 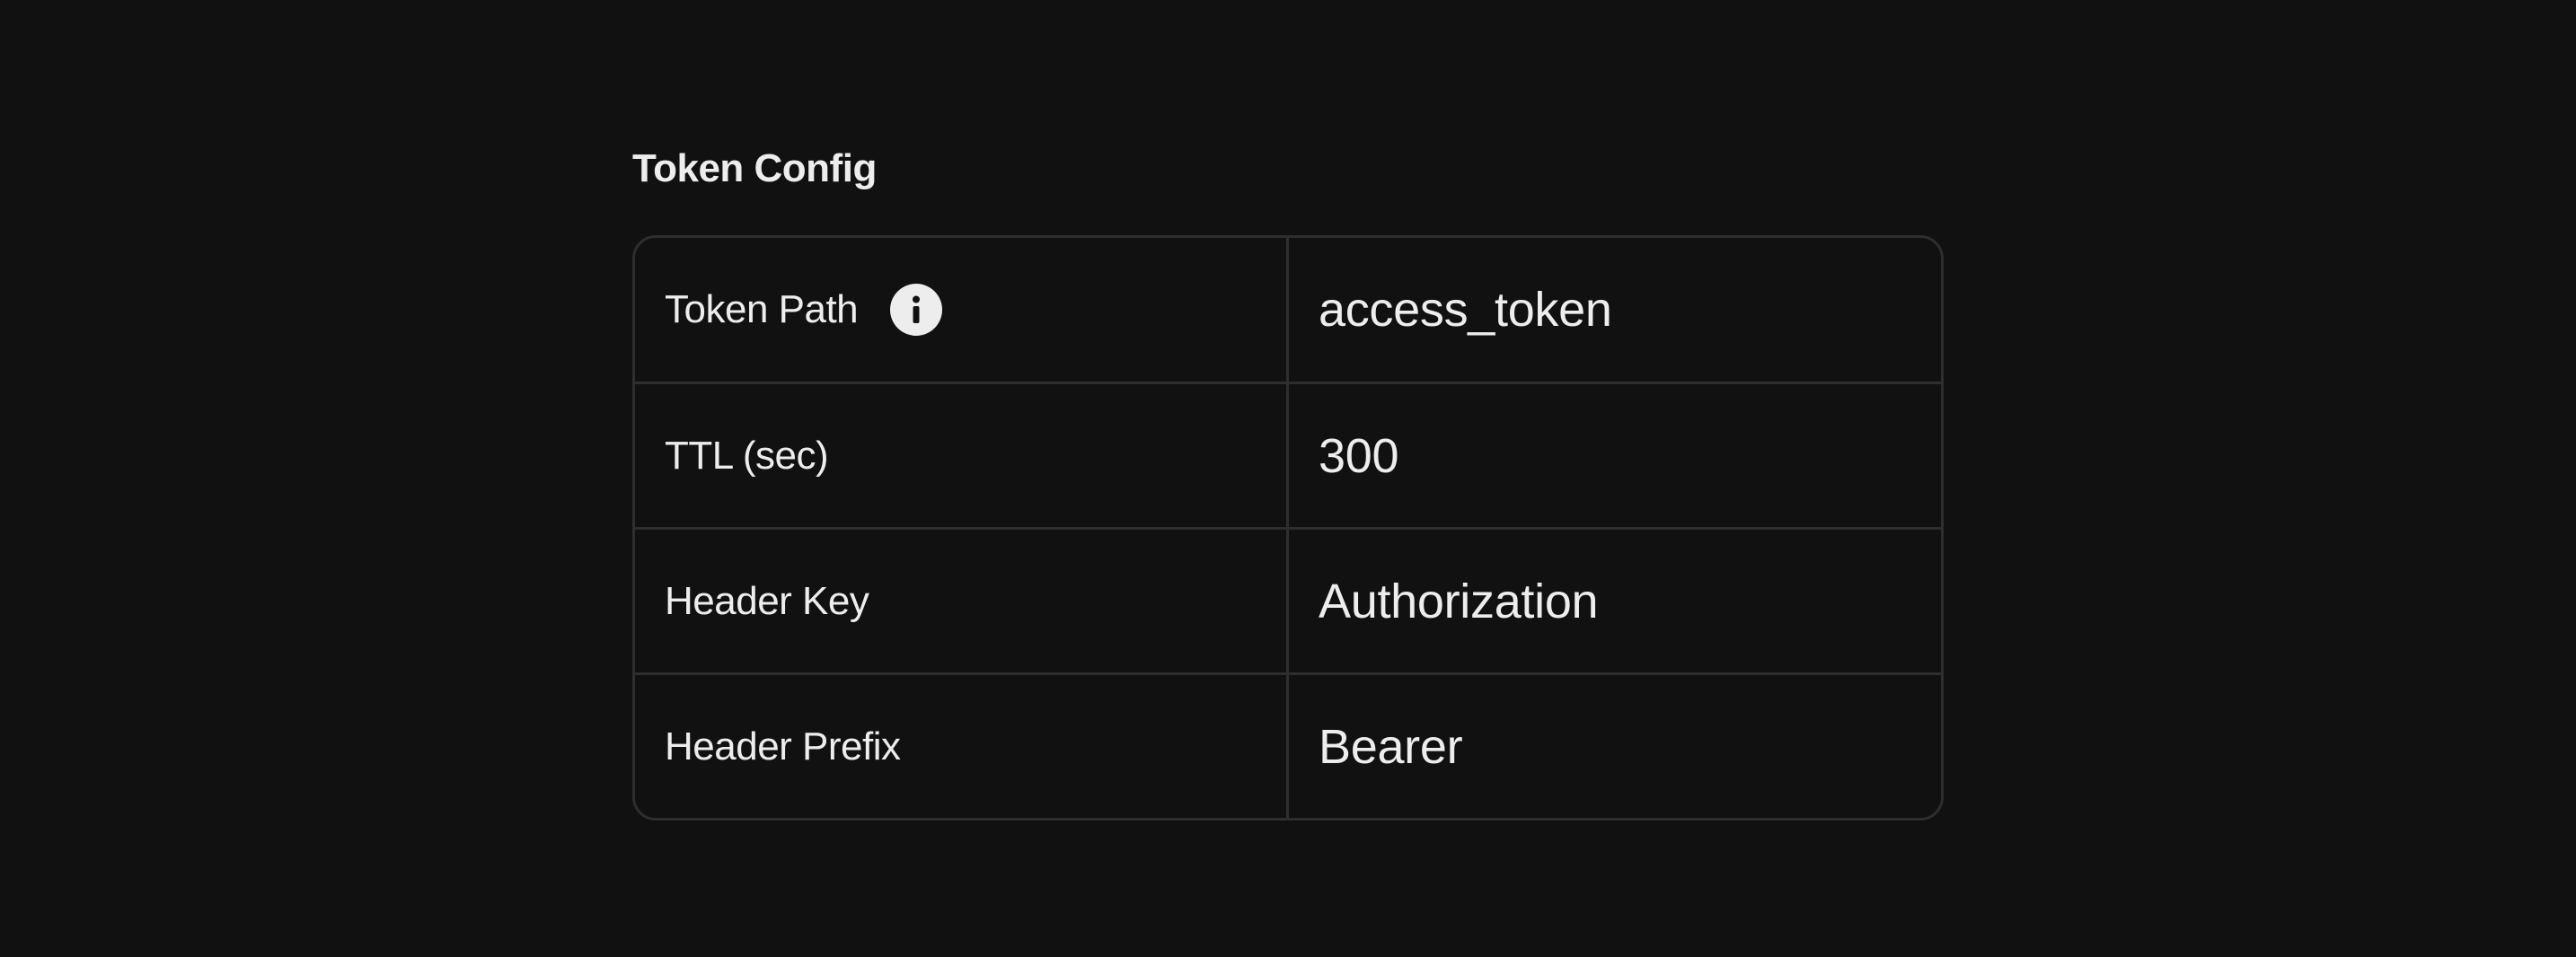 What do you see at coordinates (1459, 601) in the screenshot?
I see `header-key-value: Authorization` at bounding box center [1459, 601].